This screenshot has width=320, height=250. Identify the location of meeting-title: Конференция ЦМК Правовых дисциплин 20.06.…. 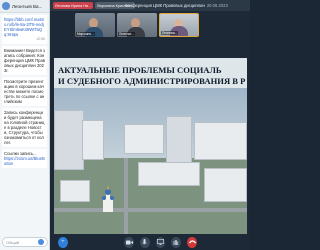
(176, 5).